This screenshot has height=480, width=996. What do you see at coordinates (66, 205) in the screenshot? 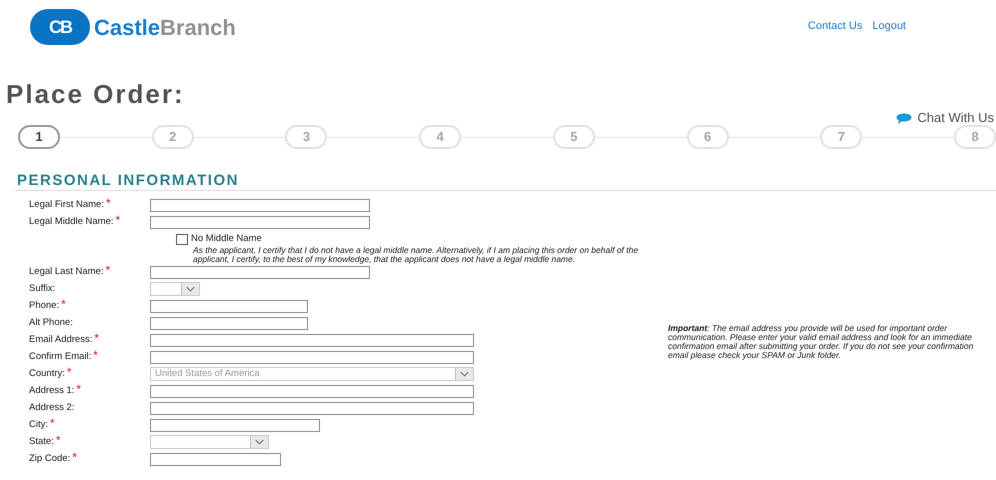
I see `field-label: Legal First Name:` at bounding box center [66, 205].